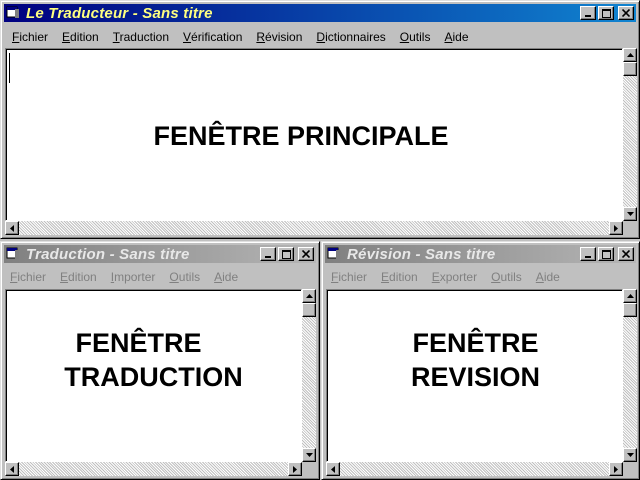 The image size is (640, 480). Describe the element at coordinates (454, 277) in the screenshot. I see `menu-exporter: Exporter` at that location.